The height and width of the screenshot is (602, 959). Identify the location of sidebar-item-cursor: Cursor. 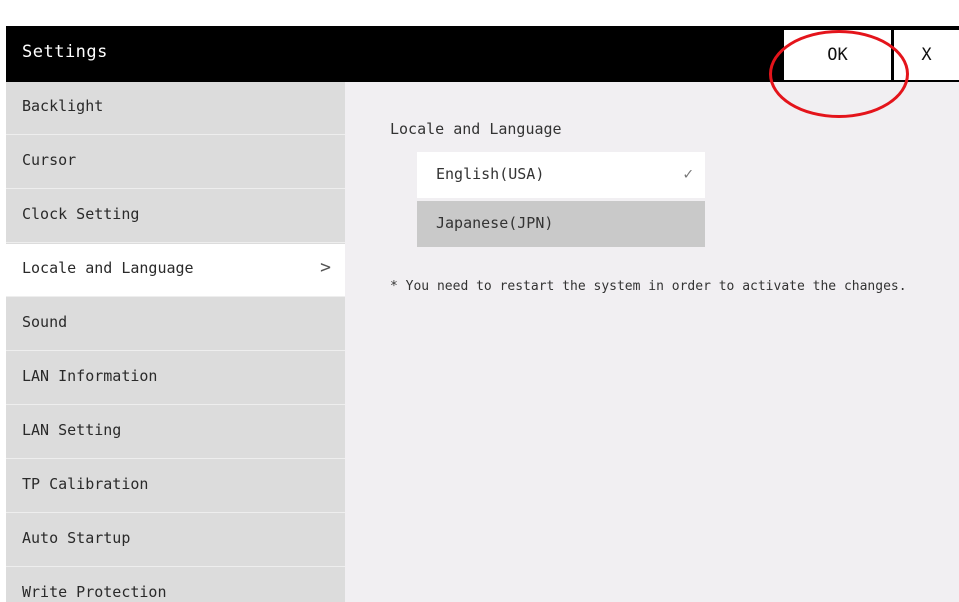
(175, 162).